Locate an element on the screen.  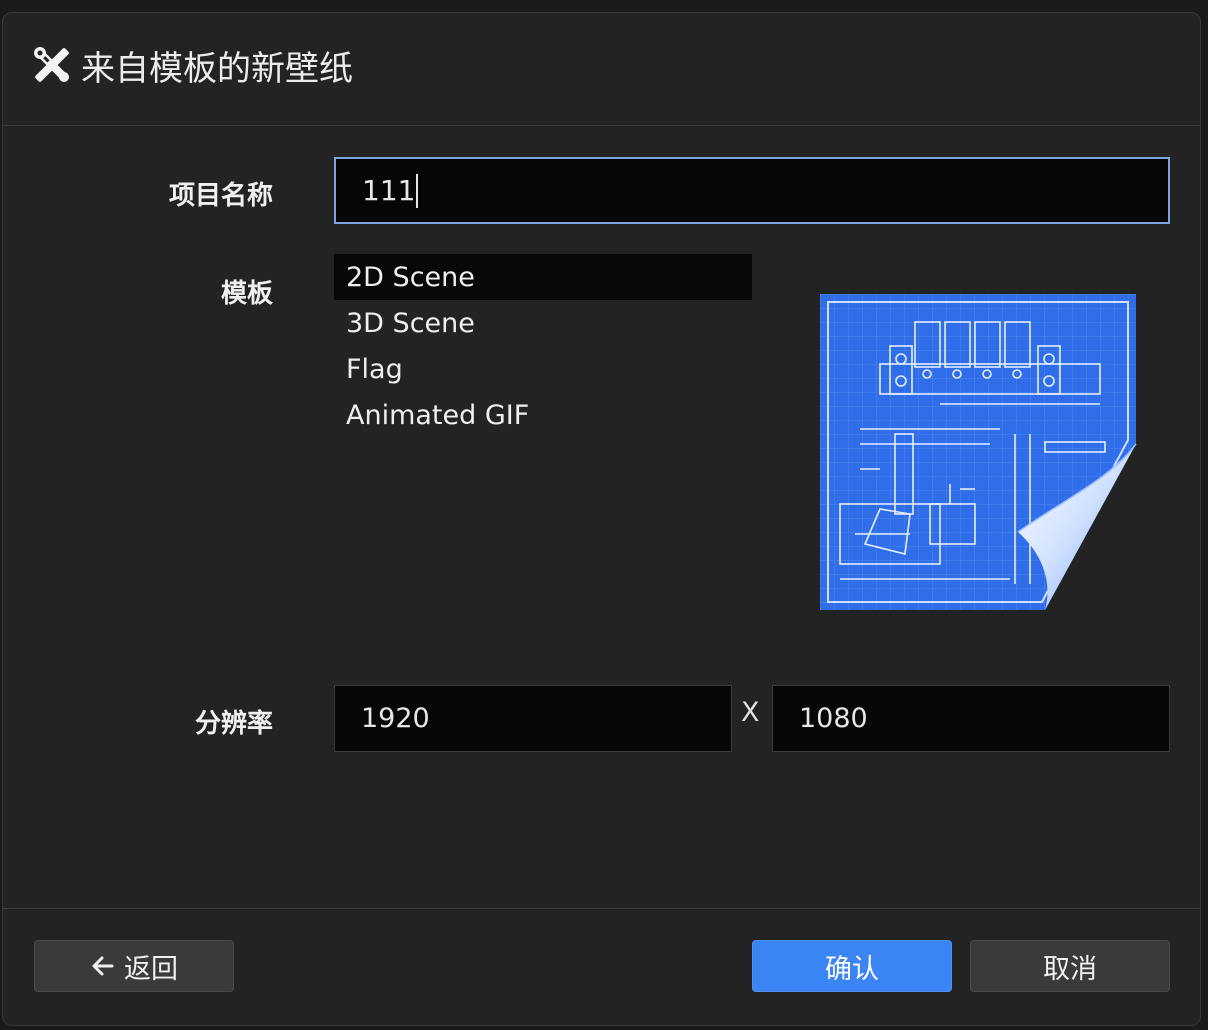
project-name-value: 111 is located at coordinates (389, 190).